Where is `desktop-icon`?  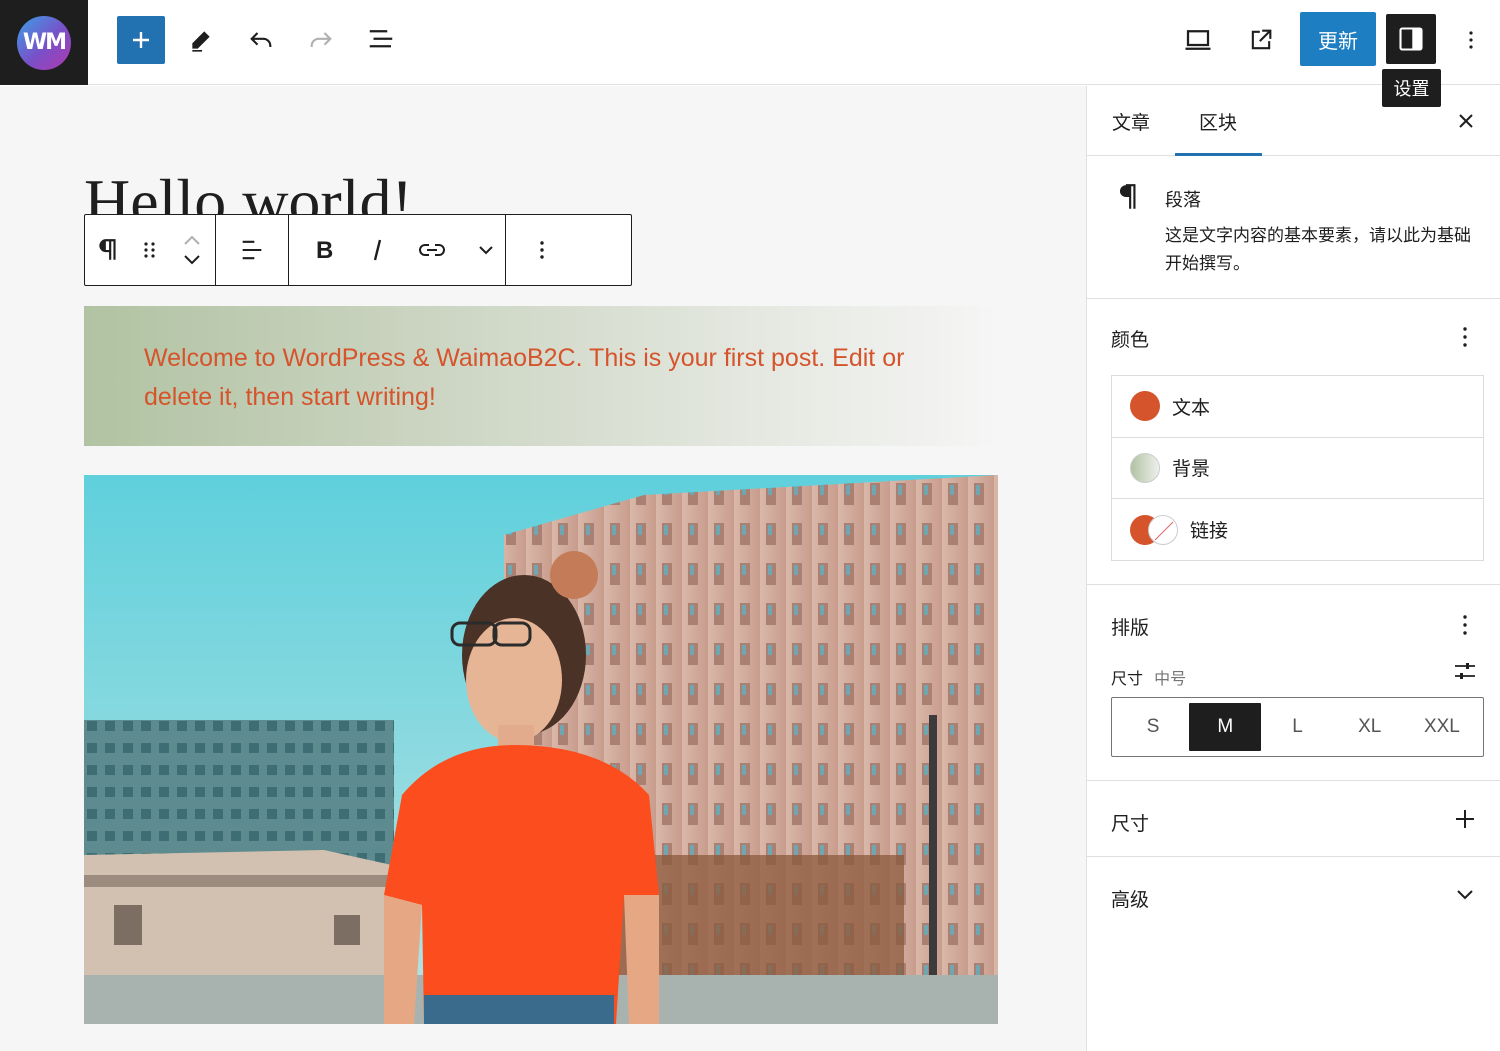
desktop-icon is located at coordinates (1198, 40).